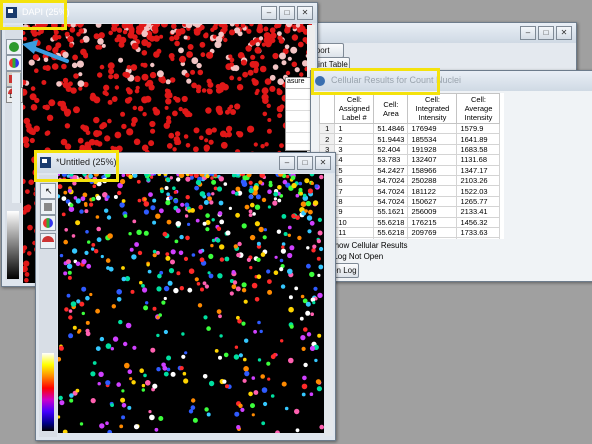 The width and height of the screenshot is (592, 444). Describe the element at coordinates (391, 149) in the screenshot. I see `table-cell: 52.404` at that location.